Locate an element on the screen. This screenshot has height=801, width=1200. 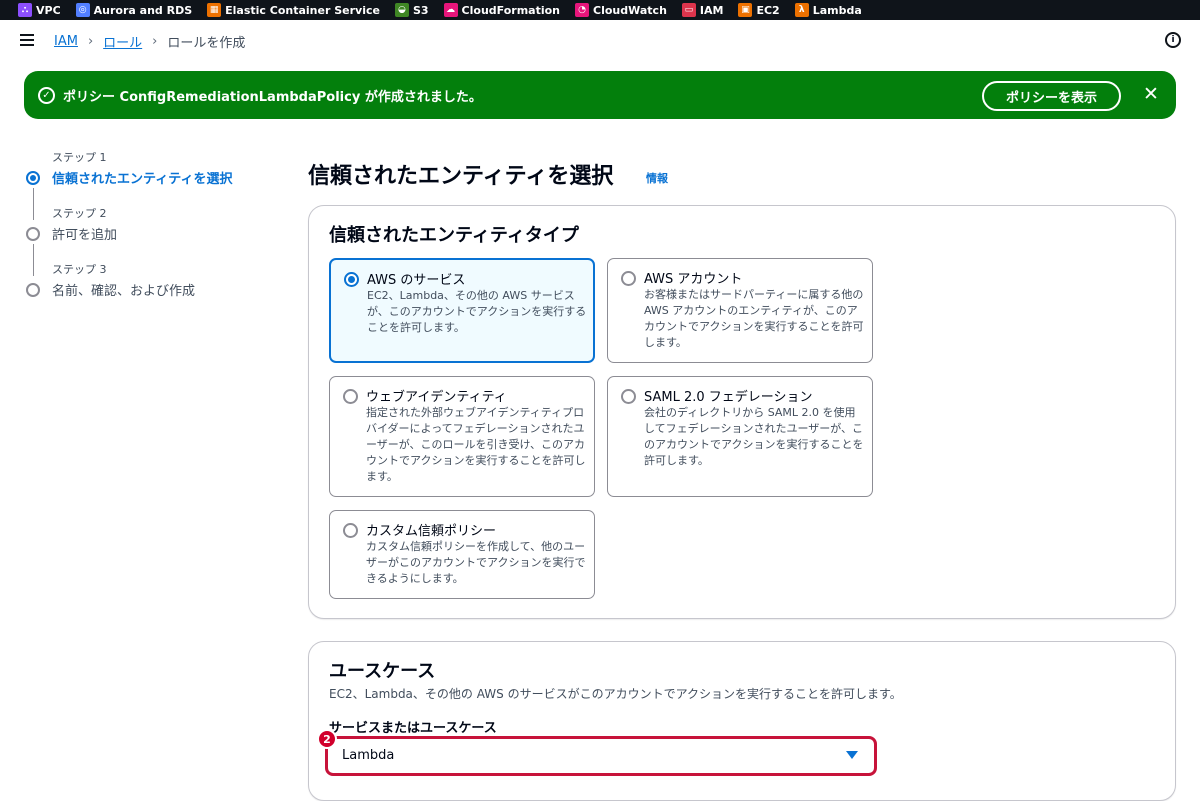
favorite-ec2: ▣ EC2 is located at coordinates (759, 10).